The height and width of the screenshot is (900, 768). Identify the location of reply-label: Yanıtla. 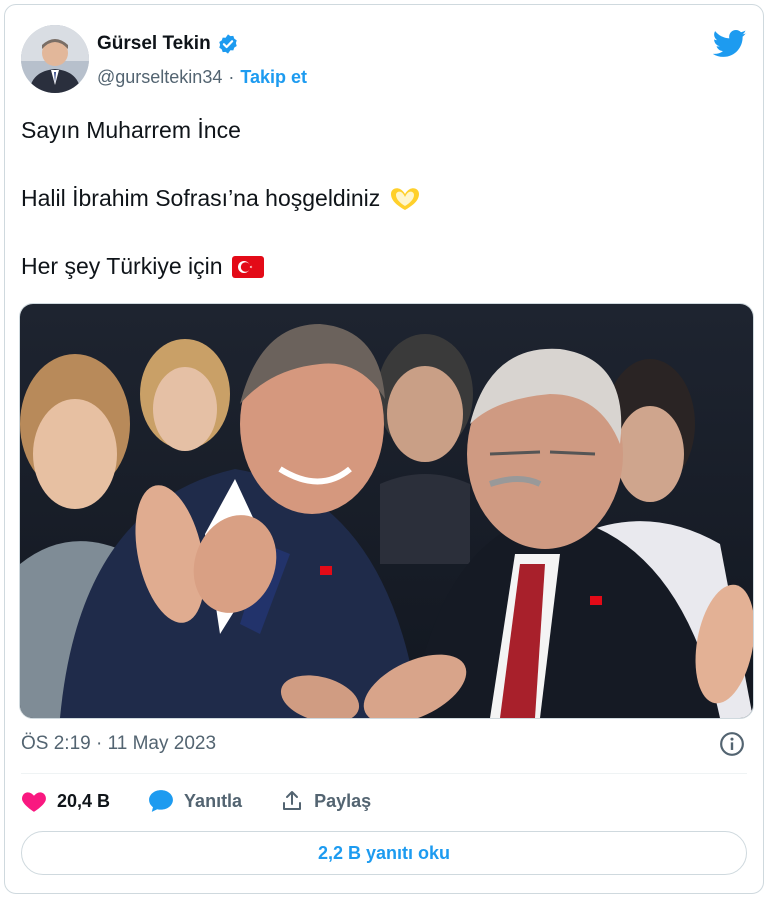
(213, 800).